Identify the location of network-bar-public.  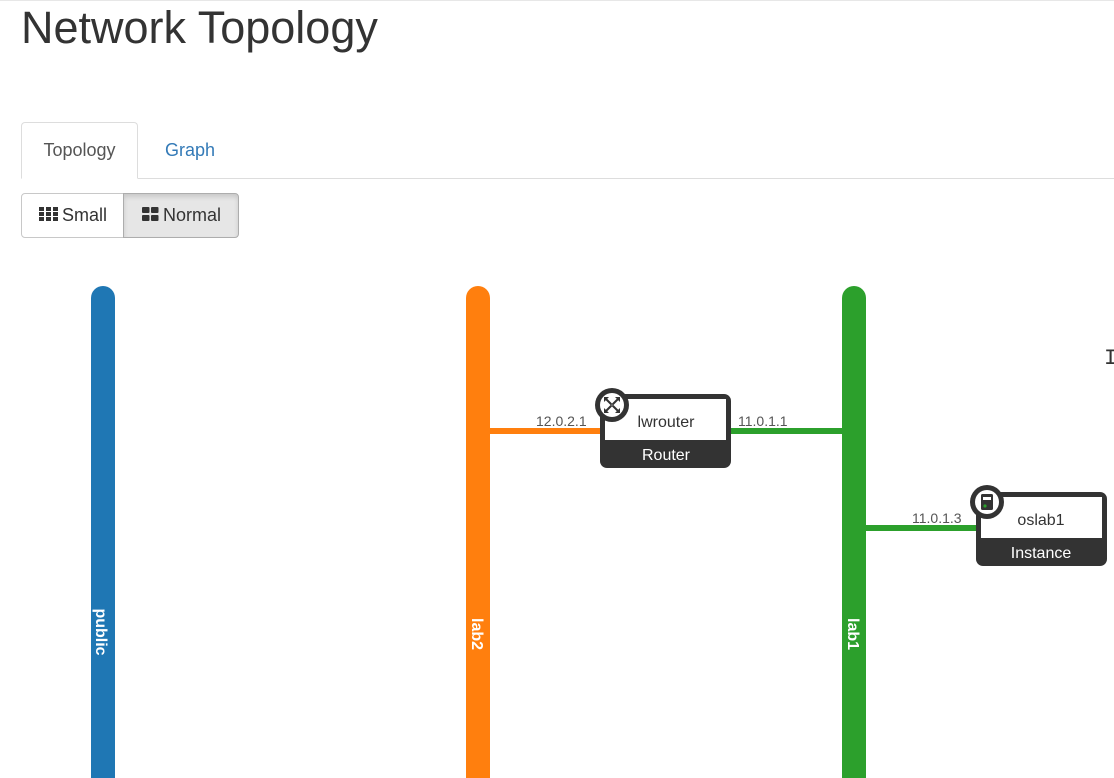
(103, 532).